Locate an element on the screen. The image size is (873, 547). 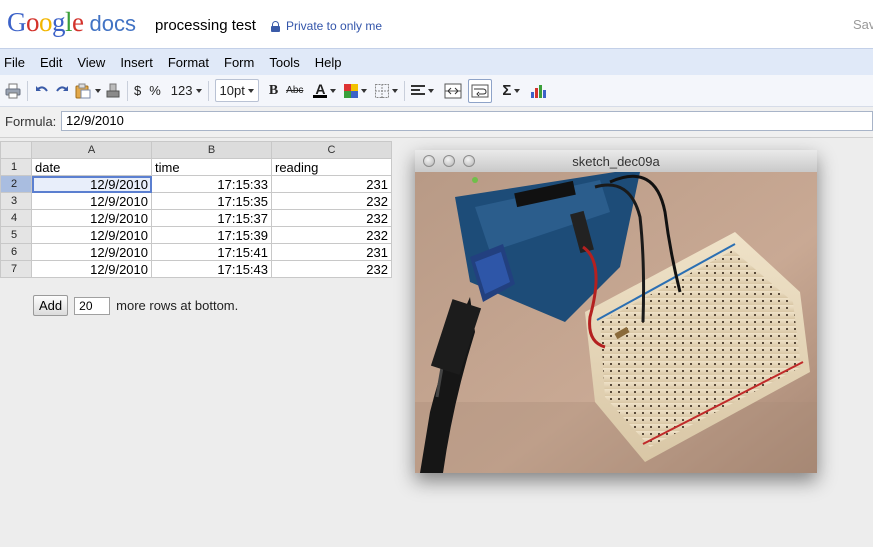
menu-form: Form is located at coordinates (240, 62).